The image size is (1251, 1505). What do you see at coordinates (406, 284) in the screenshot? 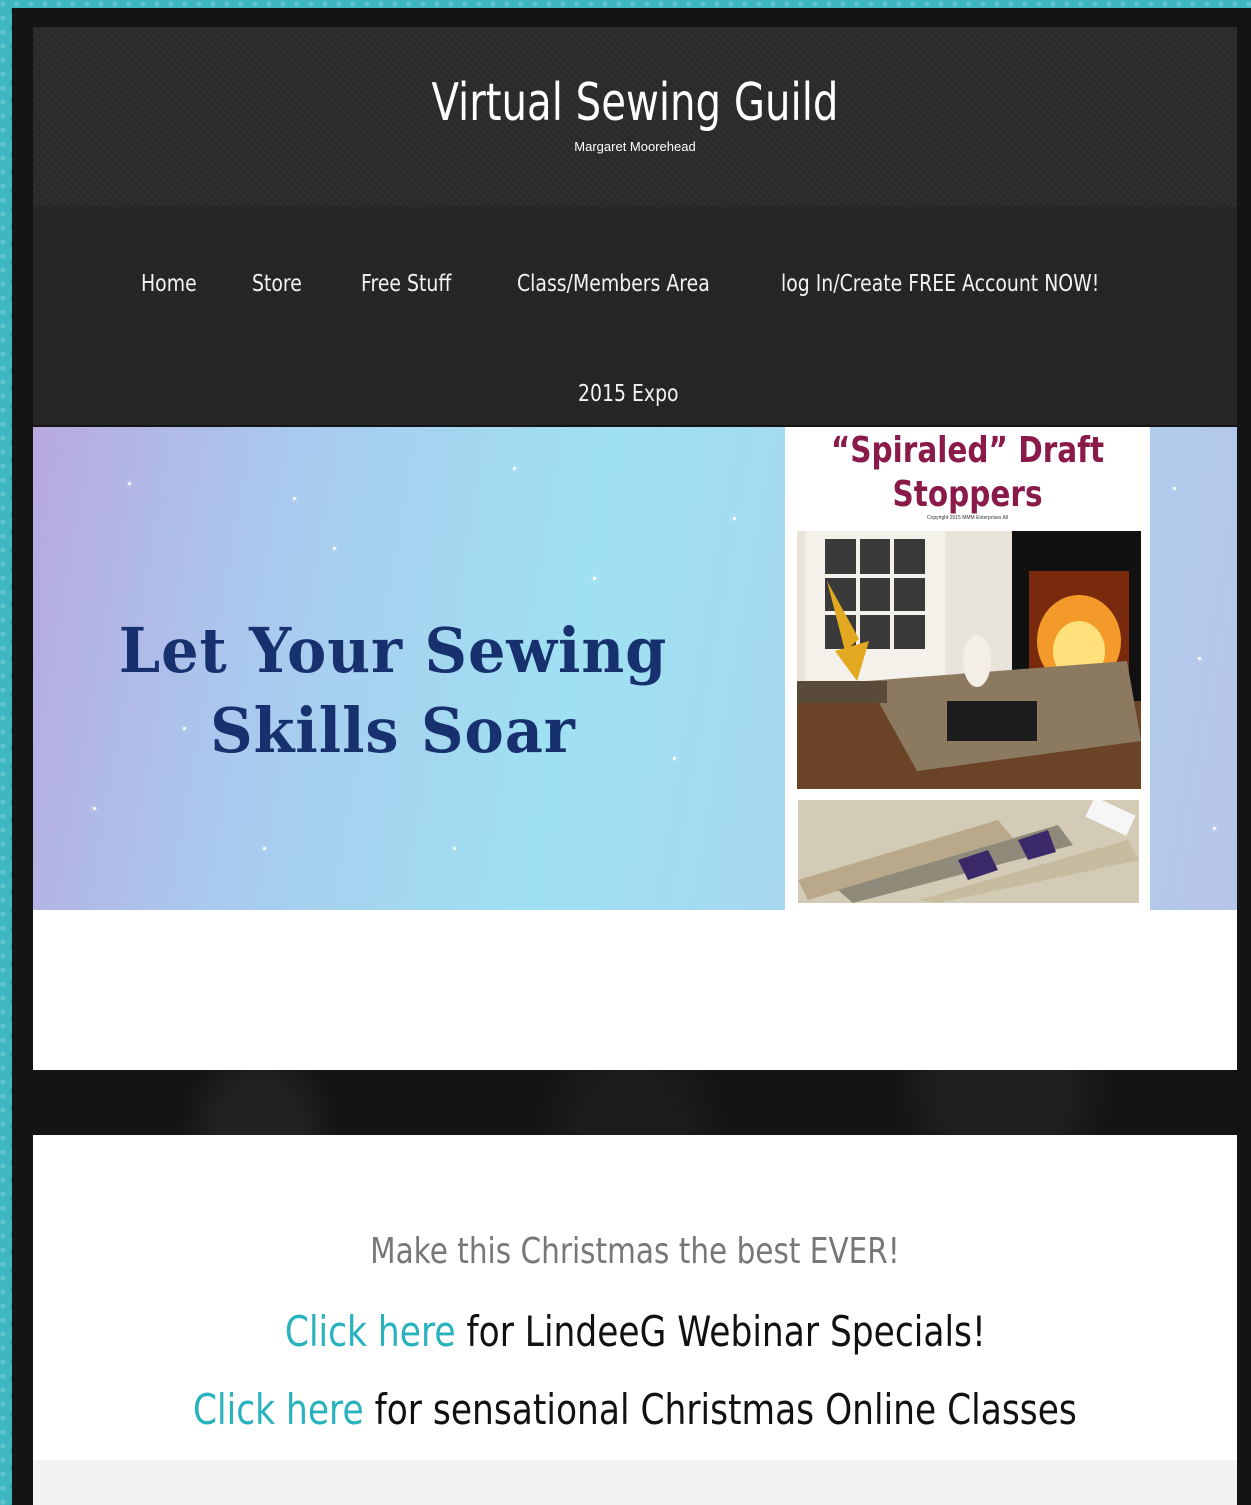
I see `nav-item-free-stuff: Free Stuff` at bounding box center [406, 284].